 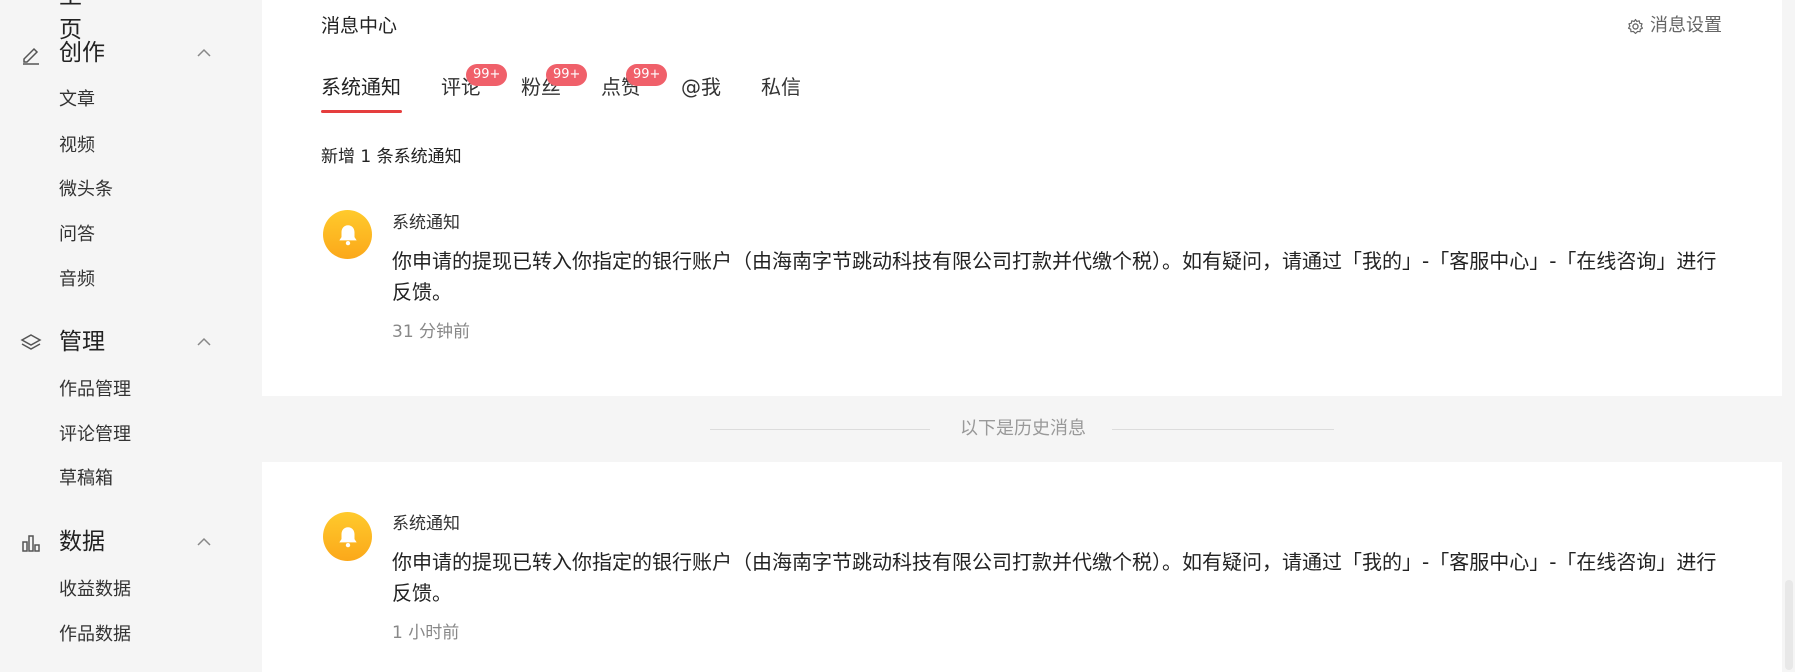 I want to click on layers-icon, so click(x=31, y=342).